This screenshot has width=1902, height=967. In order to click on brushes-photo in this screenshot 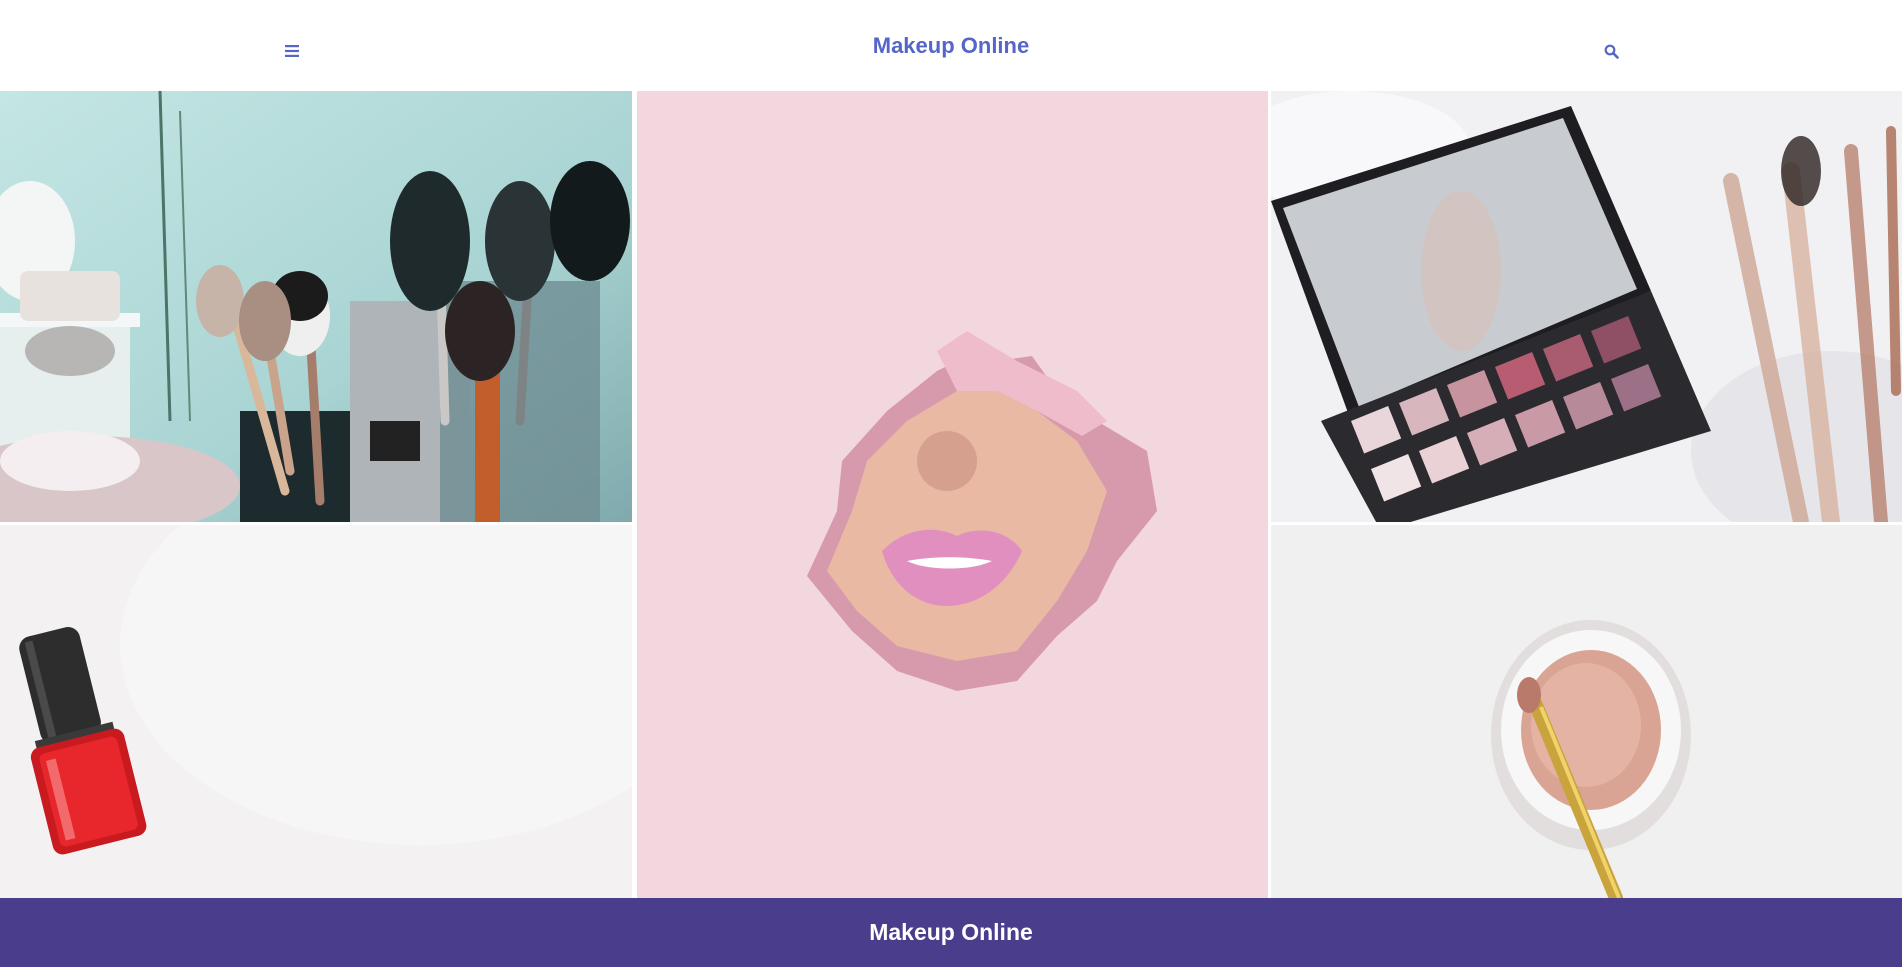, I will do `click(316, 306)`.